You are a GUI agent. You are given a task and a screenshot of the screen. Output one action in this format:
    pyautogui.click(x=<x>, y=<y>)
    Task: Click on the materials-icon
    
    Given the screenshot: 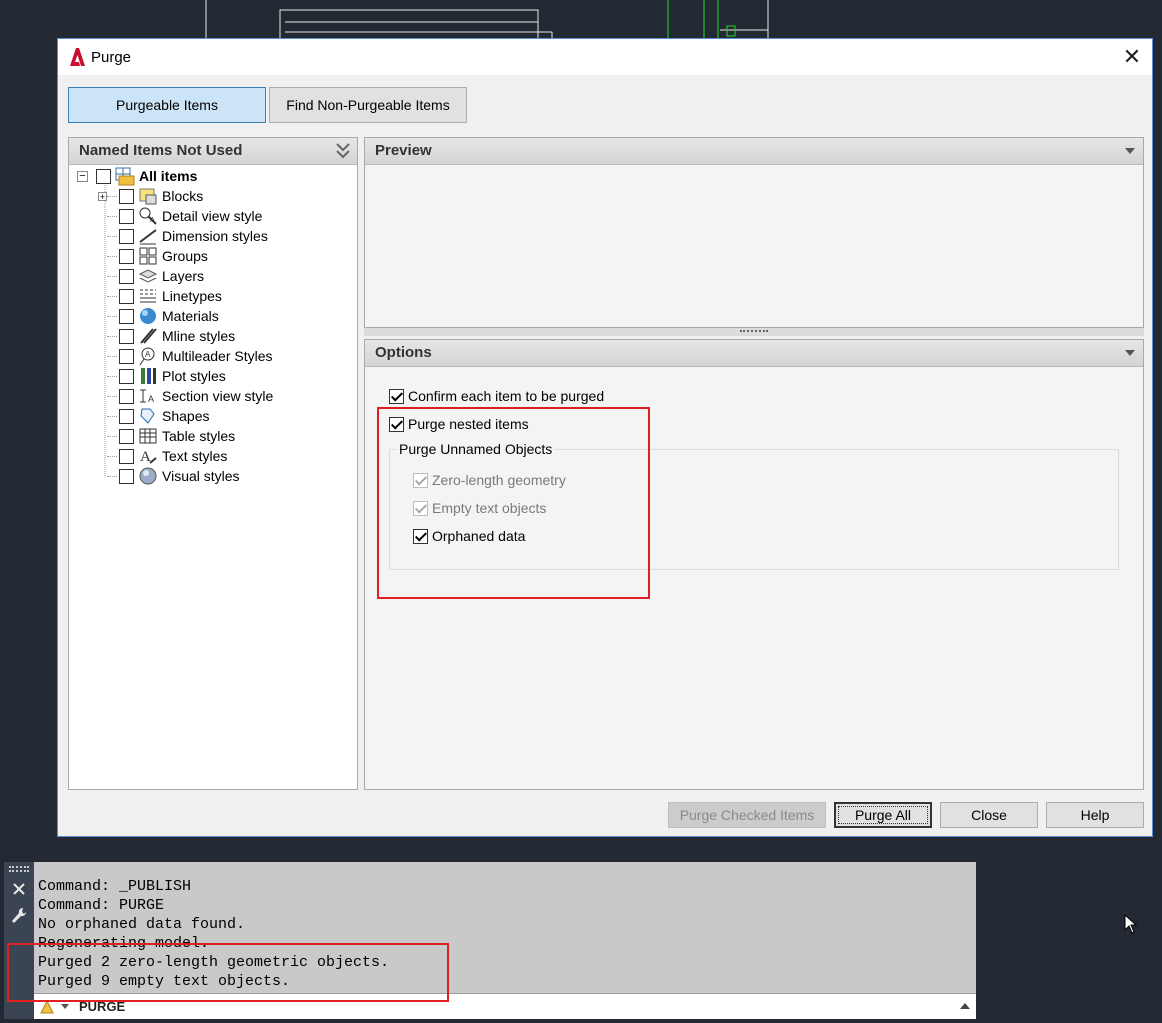 What is the action you would take?
    pyautogui.click(x=148, y=316)
    